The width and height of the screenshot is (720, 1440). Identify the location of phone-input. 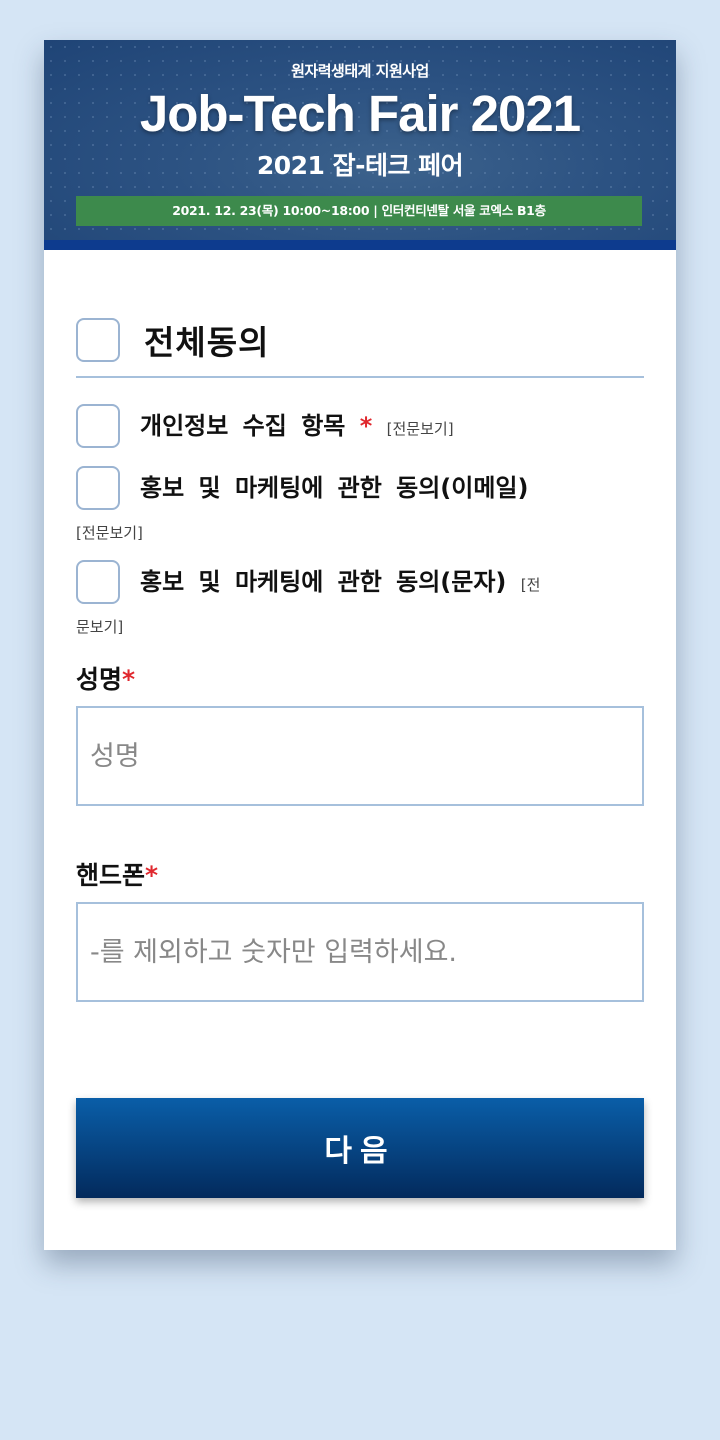
(360, 952).